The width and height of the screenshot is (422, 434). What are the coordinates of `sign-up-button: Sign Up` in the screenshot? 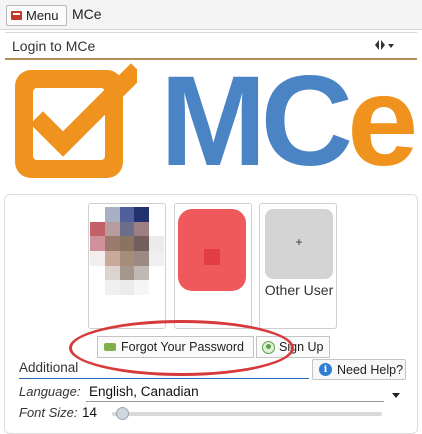 It's located at (293, 347).